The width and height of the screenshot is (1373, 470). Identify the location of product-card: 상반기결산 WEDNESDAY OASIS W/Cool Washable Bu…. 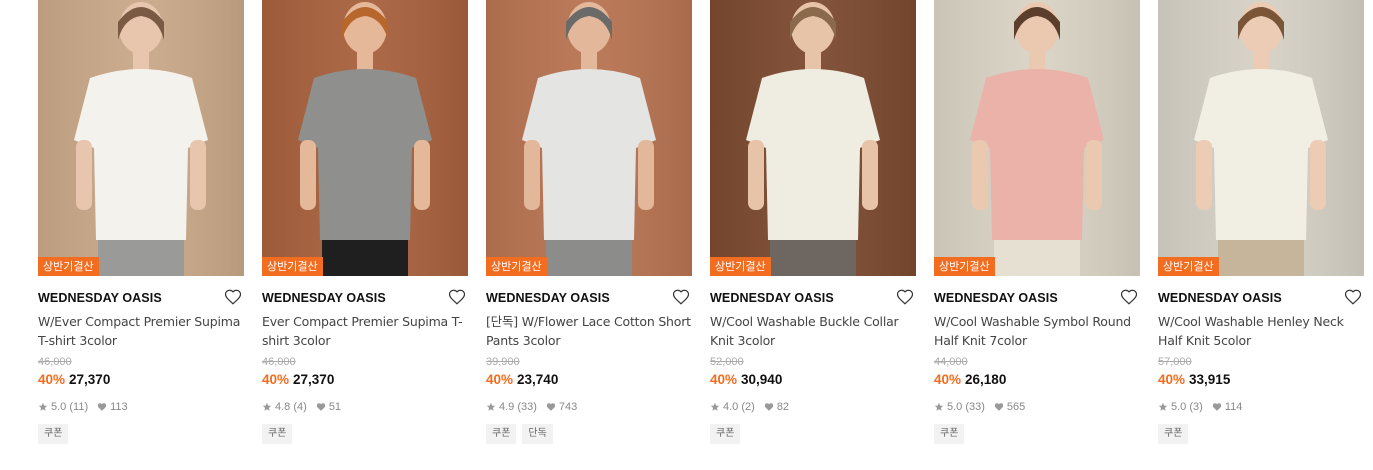
(813, 222).